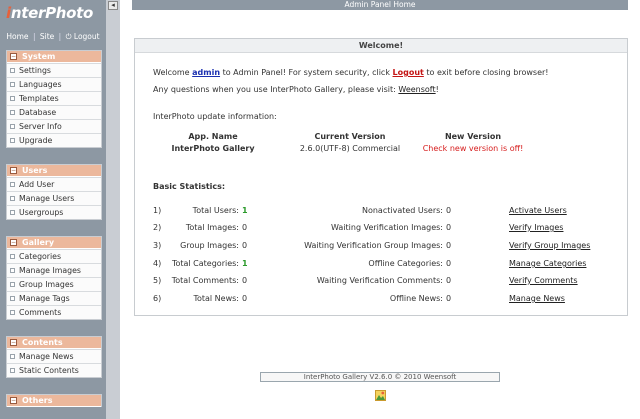 The width and height of the screenshot is (640, 419). I want to click on home-link: Home, so click(17, 36).